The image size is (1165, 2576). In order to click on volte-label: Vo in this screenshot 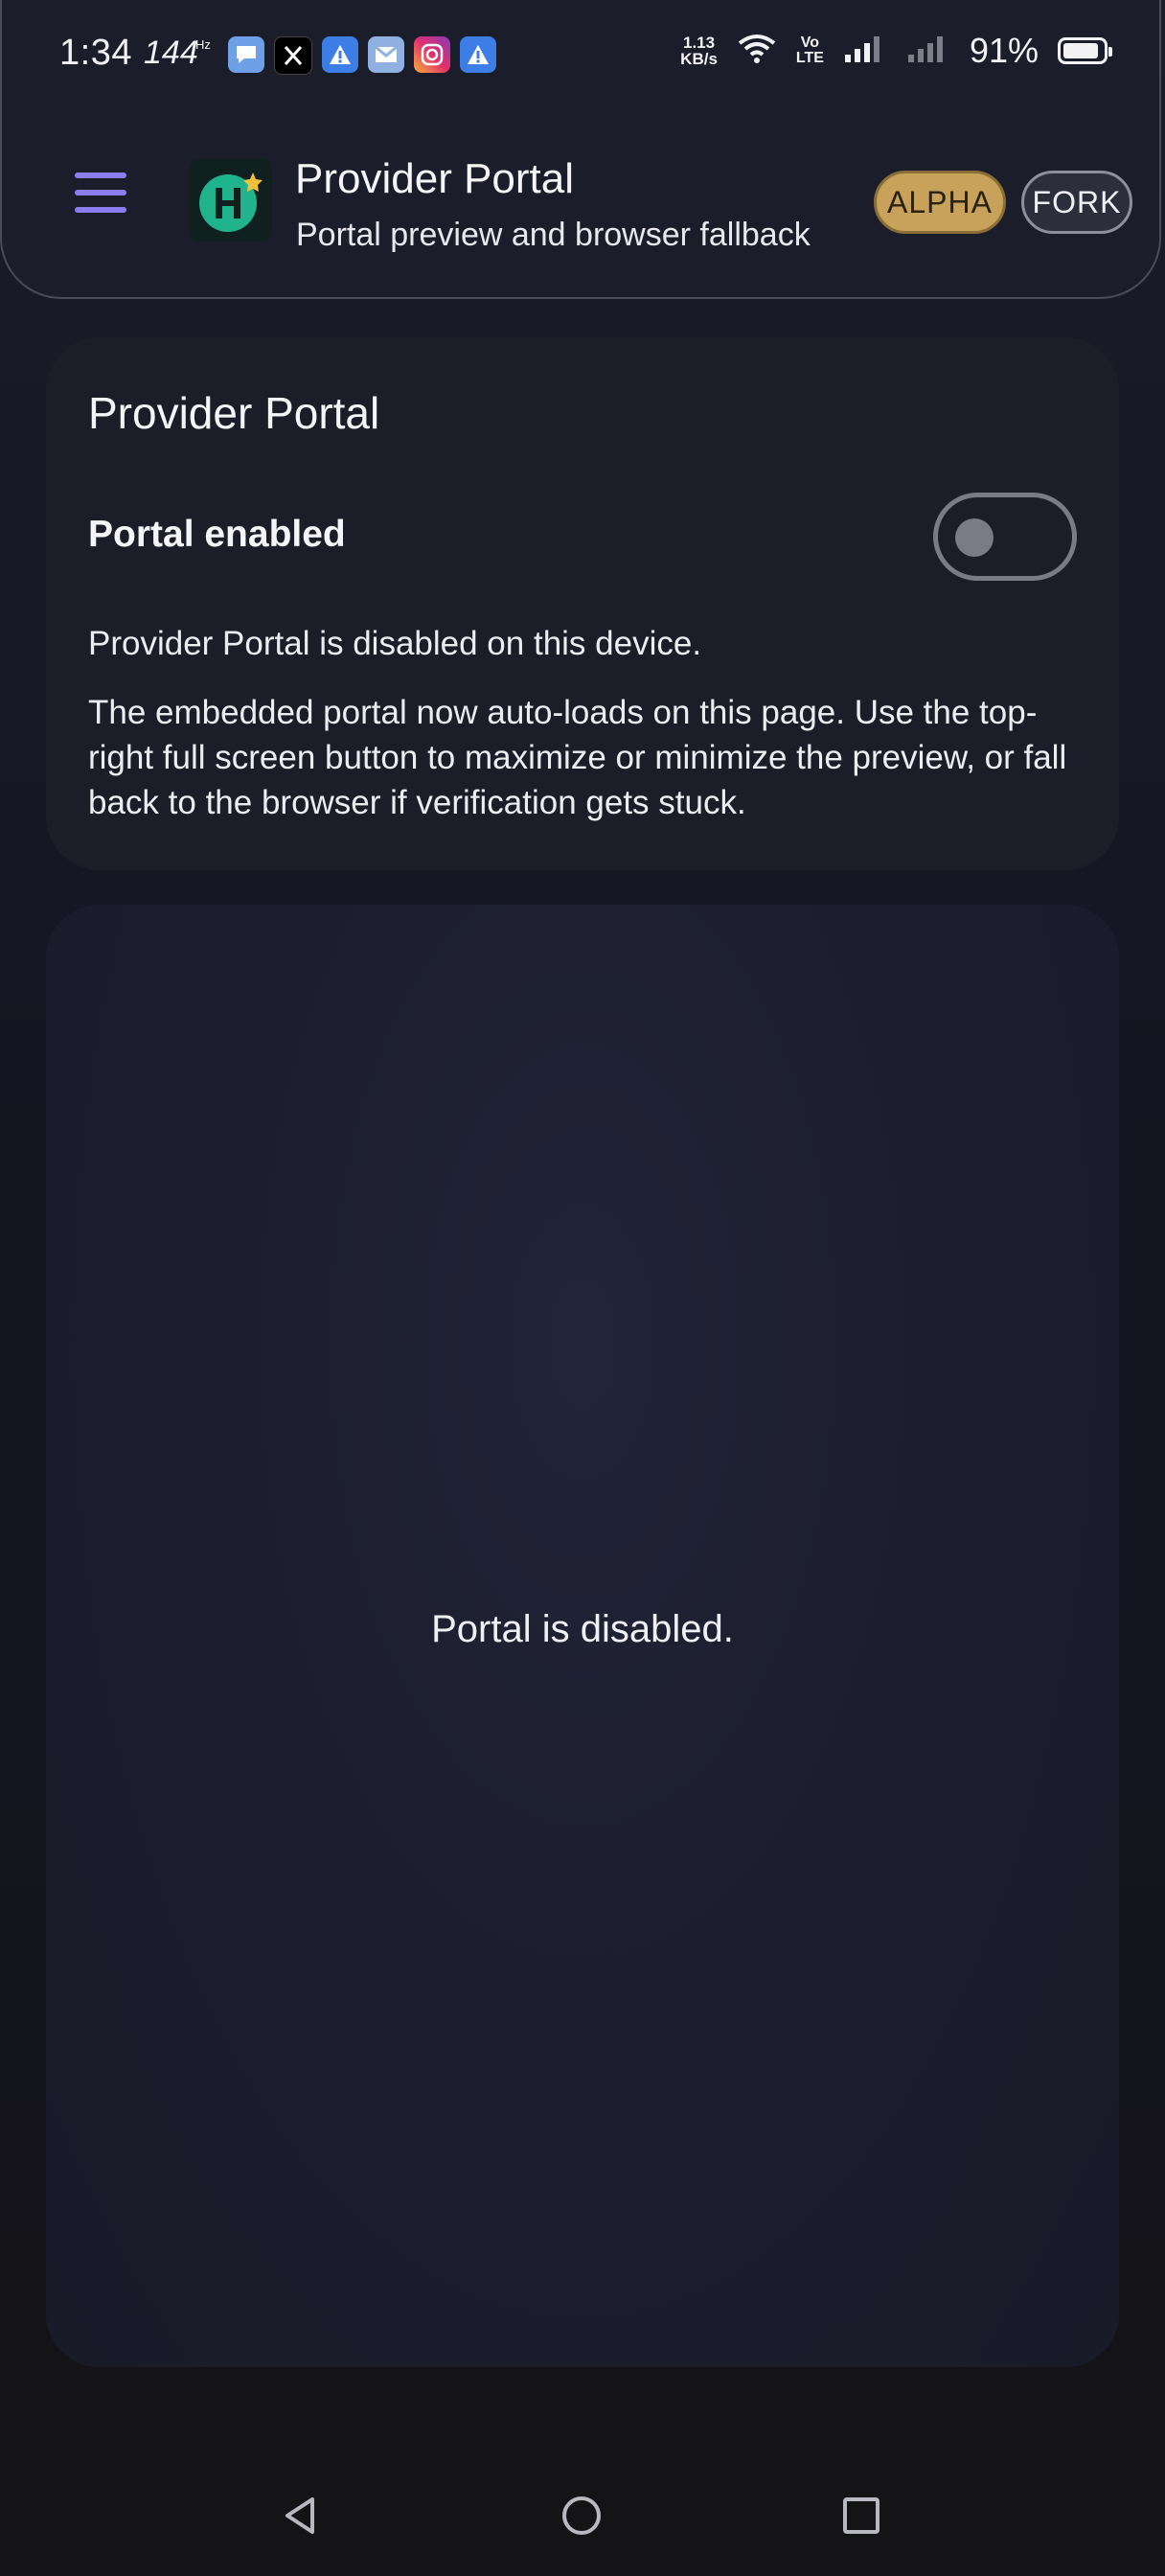, I will do `click(810, 42)`.